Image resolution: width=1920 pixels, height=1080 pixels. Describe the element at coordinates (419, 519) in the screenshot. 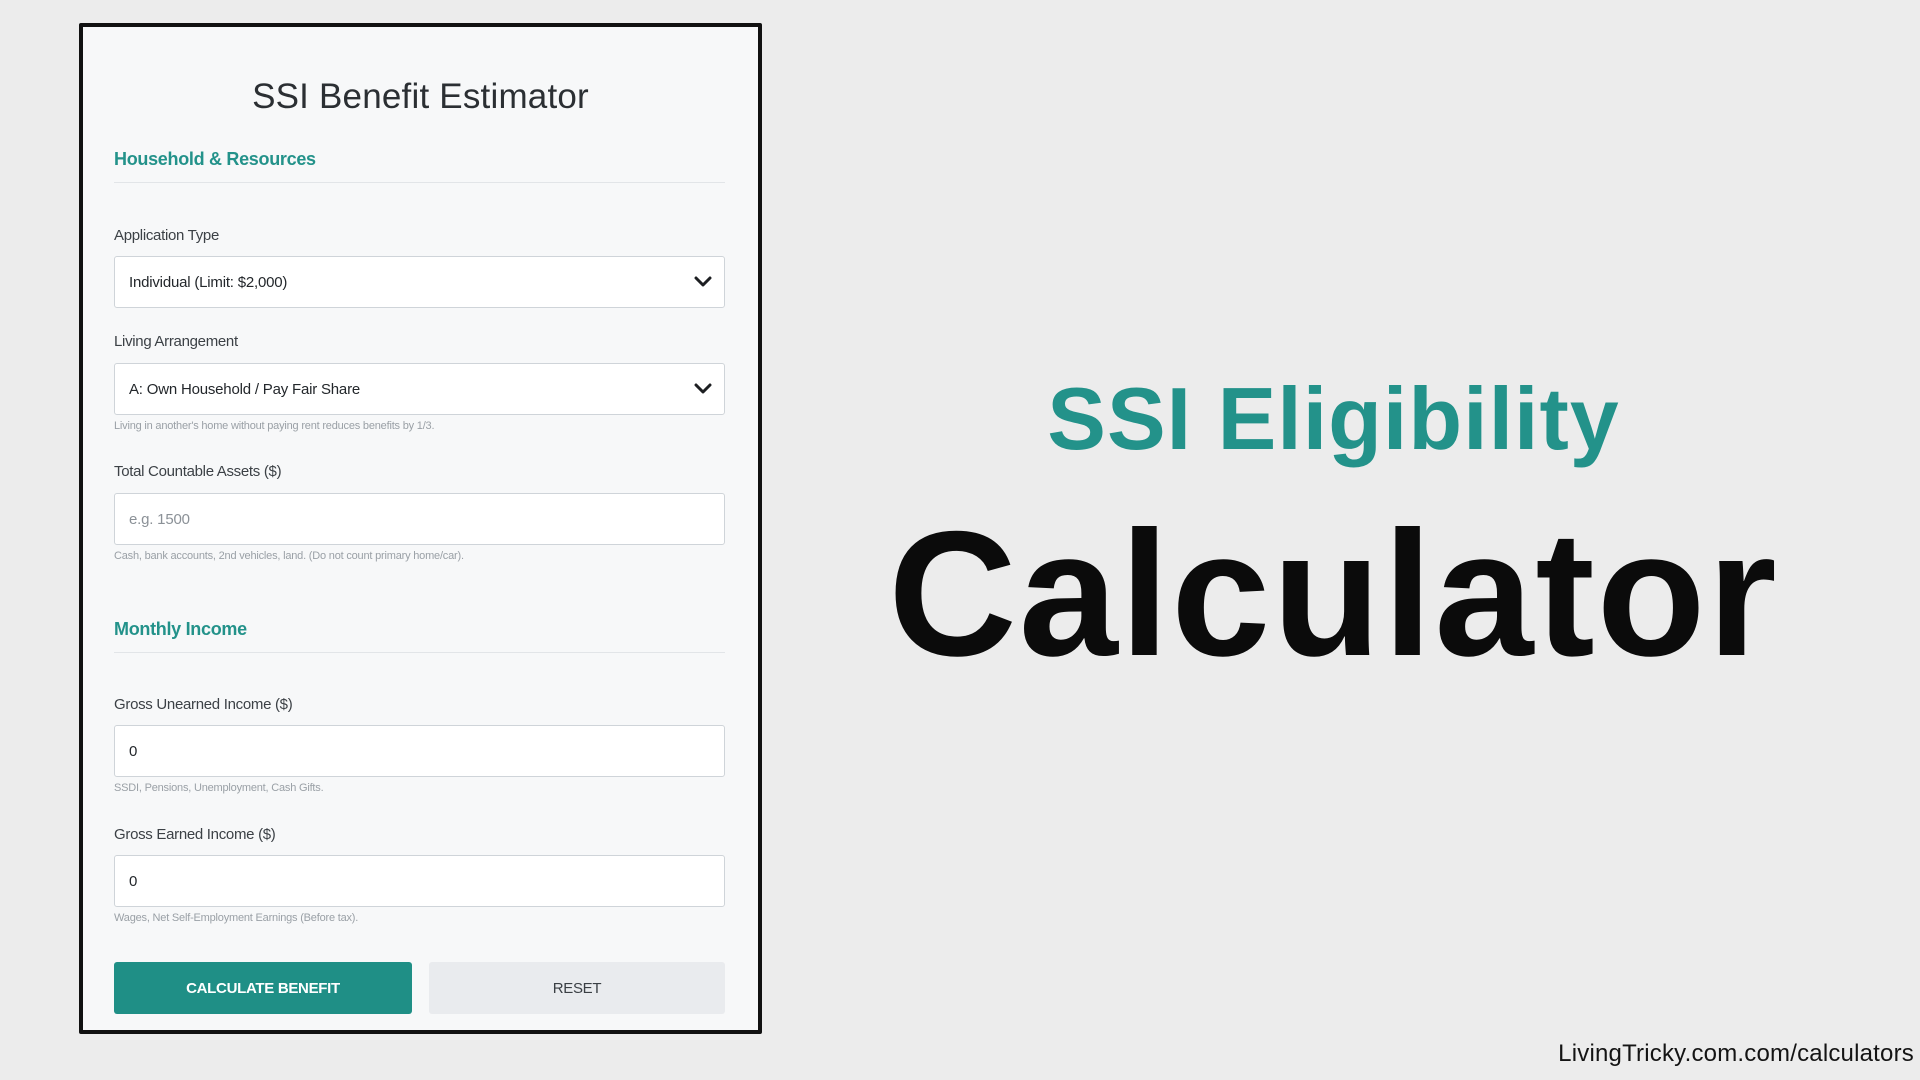

I see `assets-input: e.g. 1500` at that location.